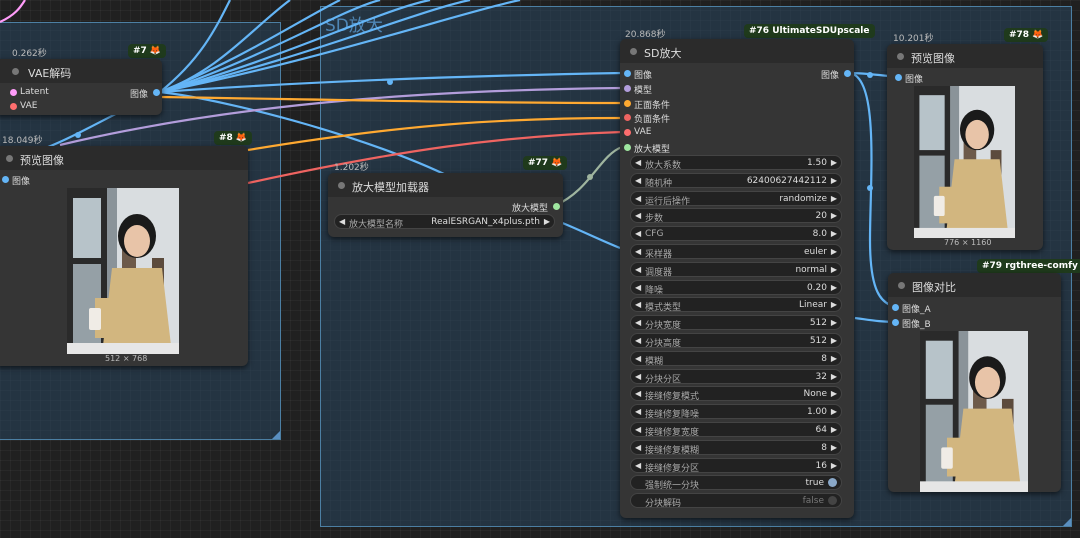 Image resolution: width=1080 pixels, height=538 pixels. Describe the element at coordinates (445, 185) in the screenshot. I see `node-header: 放大模型加载器` at that location.